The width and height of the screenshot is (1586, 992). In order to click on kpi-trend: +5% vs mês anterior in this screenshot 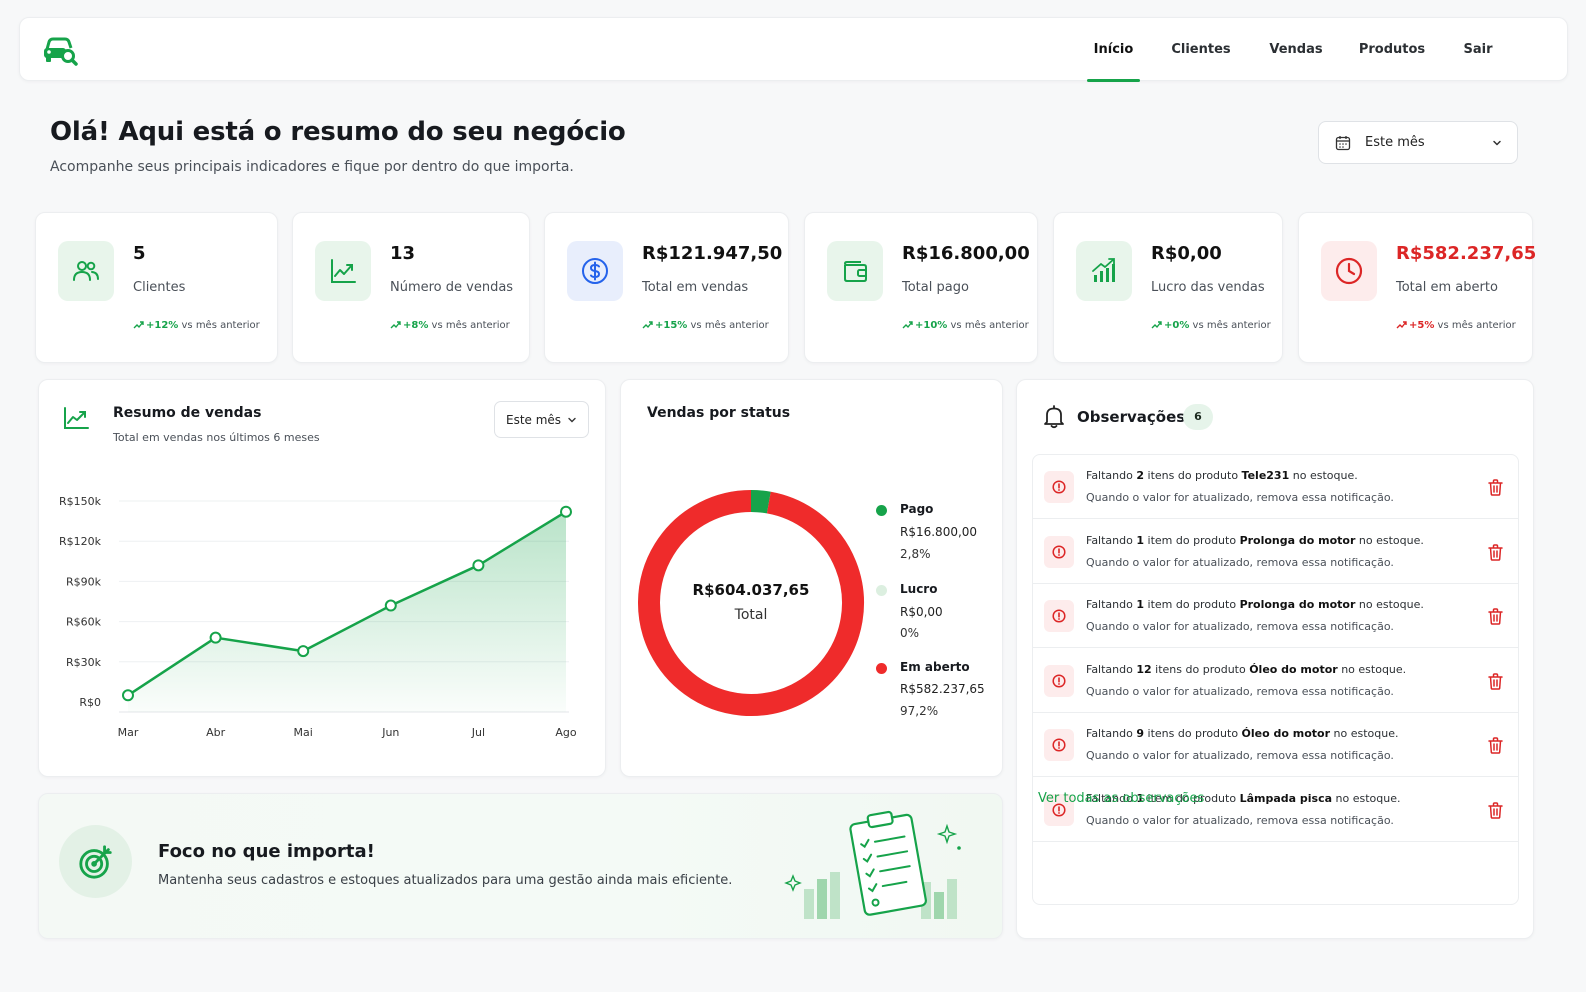, I will do `click(1456, 325)`.